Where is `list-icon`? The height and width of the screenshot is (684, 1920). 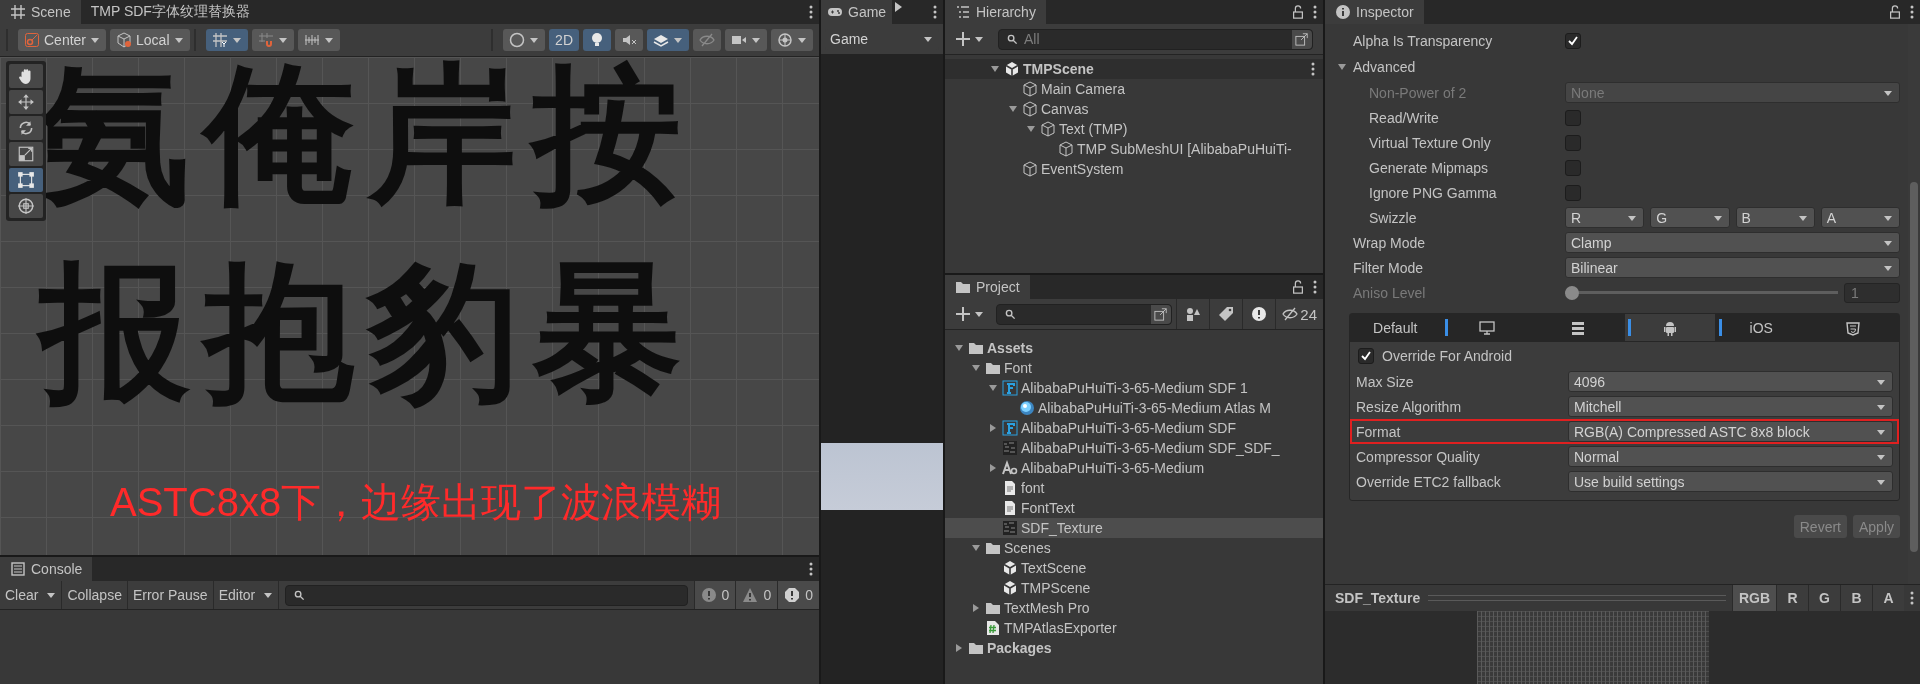
list-icon is located at coordinates (18, 569).